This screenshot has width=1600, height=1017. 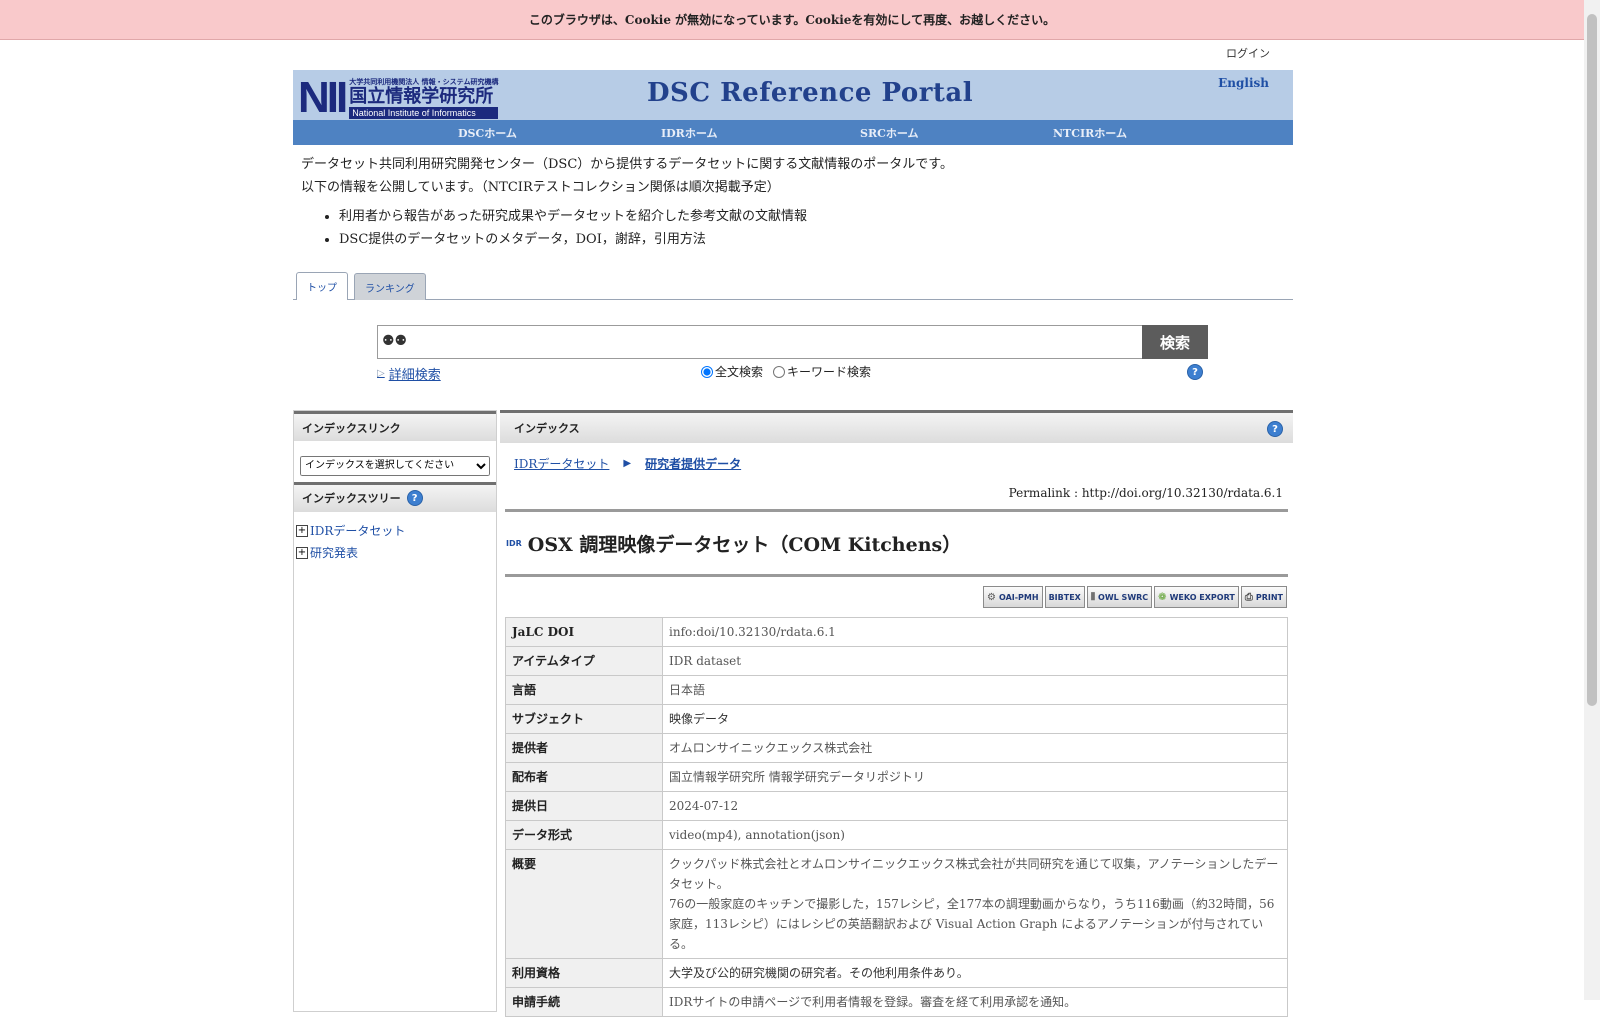 I want to click on portal-title: DSC Reference Portal, so click(x=810, y=93).